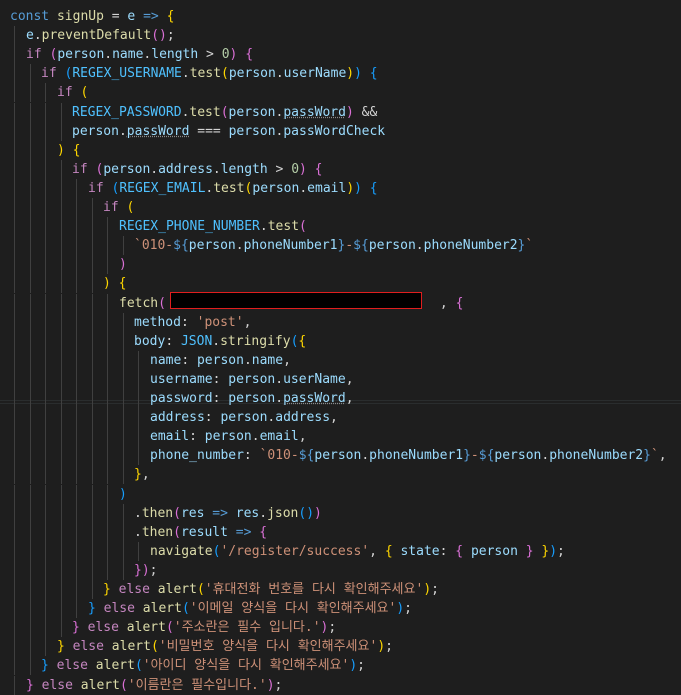  I want to click on code-line: e.preventDefault();, so click(100, 35).